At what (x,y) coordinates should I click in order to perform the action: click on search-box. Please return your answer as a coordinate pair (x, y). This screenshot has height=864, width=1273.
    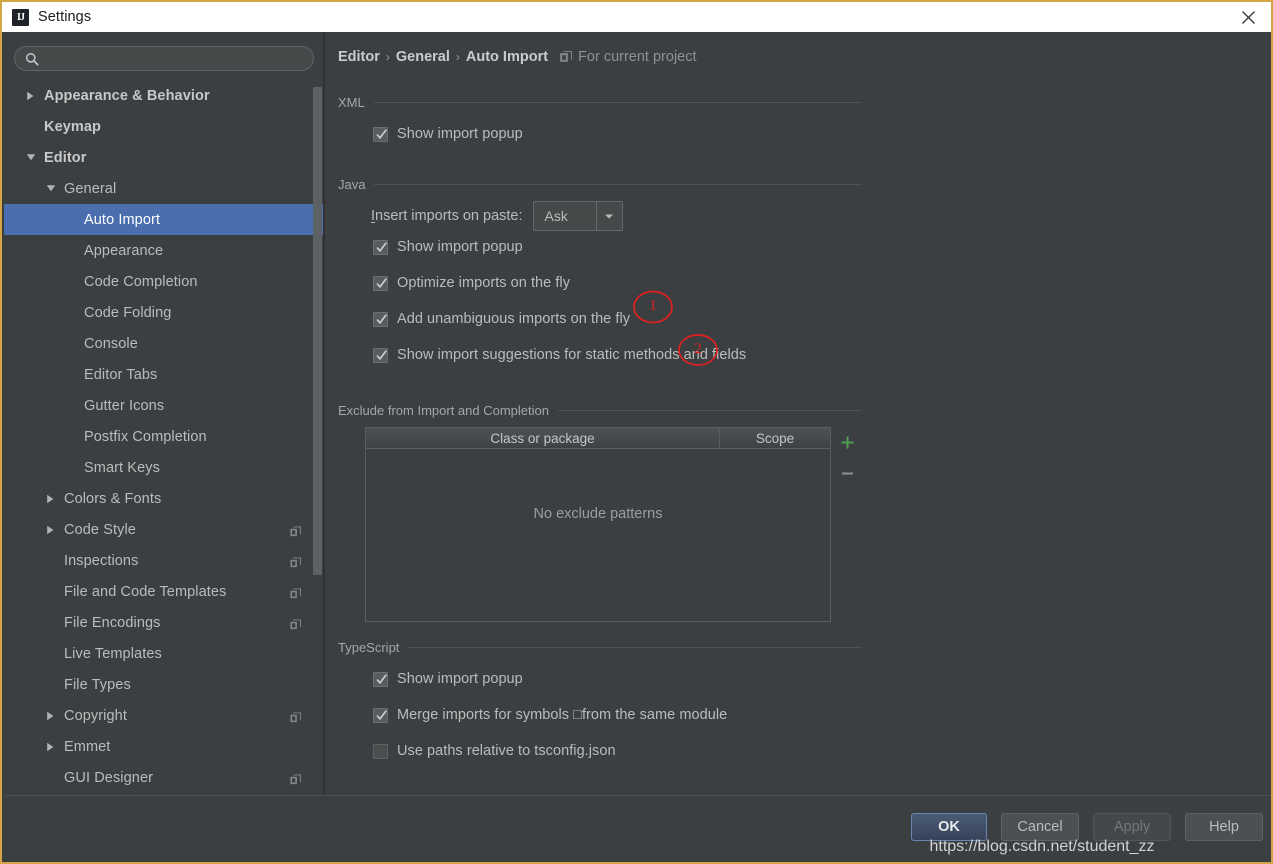
    Looking at the image, I should click on (164, 58).